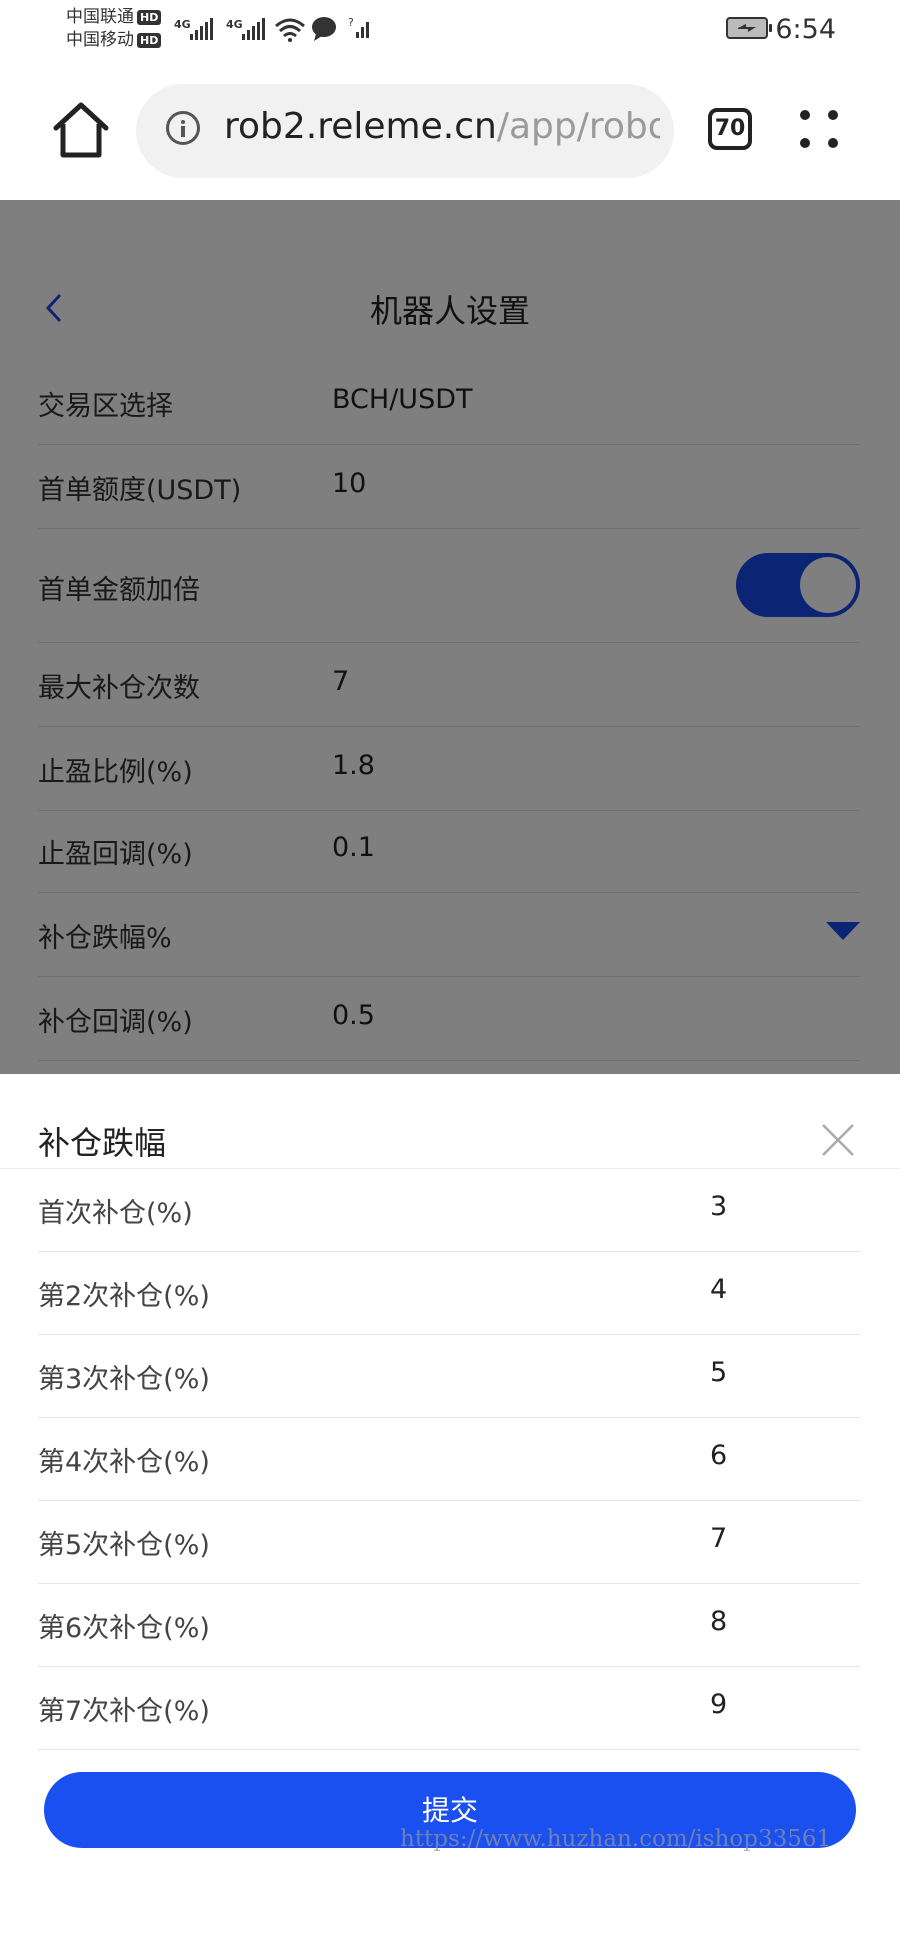 This screenshot has height=1950, width=900. What do you see at coordinates (253, 29) in the screenshot?
I see `cellular-signal-2-icon` at bounding box center [253, 29].